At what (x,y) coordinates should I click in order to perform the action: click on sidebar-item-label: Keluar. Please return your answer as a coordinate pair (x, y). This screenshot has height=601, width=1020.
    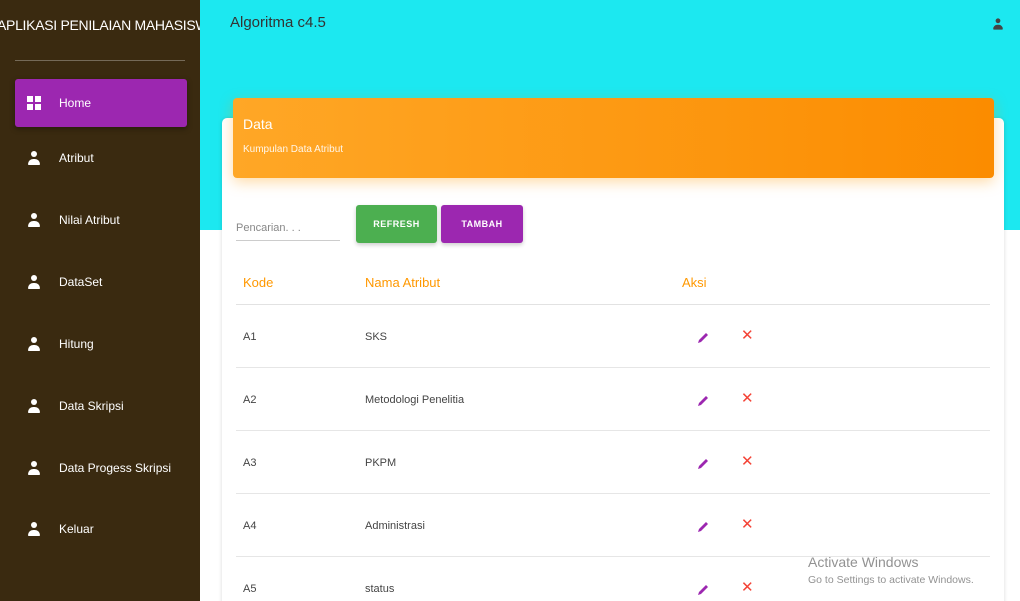
    Looking at the image, I should click on (76, 529).